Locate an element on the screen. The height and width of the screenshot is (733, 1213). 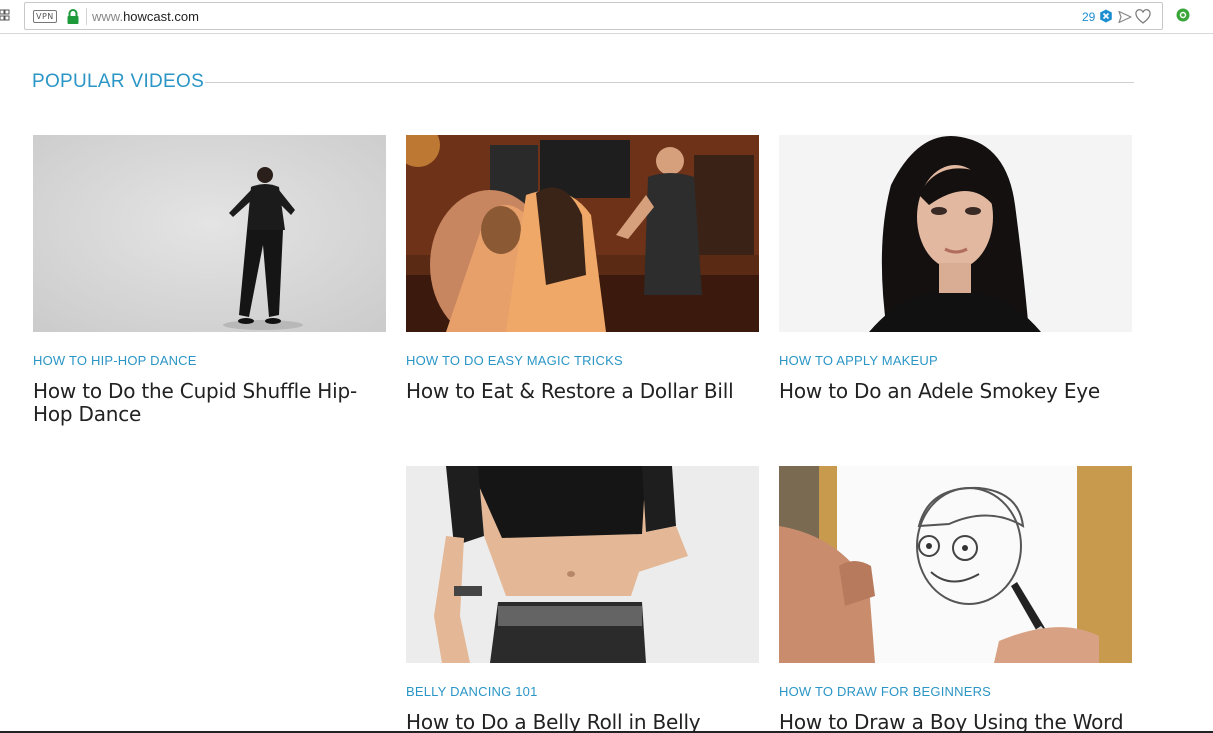
dancer-thumbnail-image is located at coordinates (209, 233).